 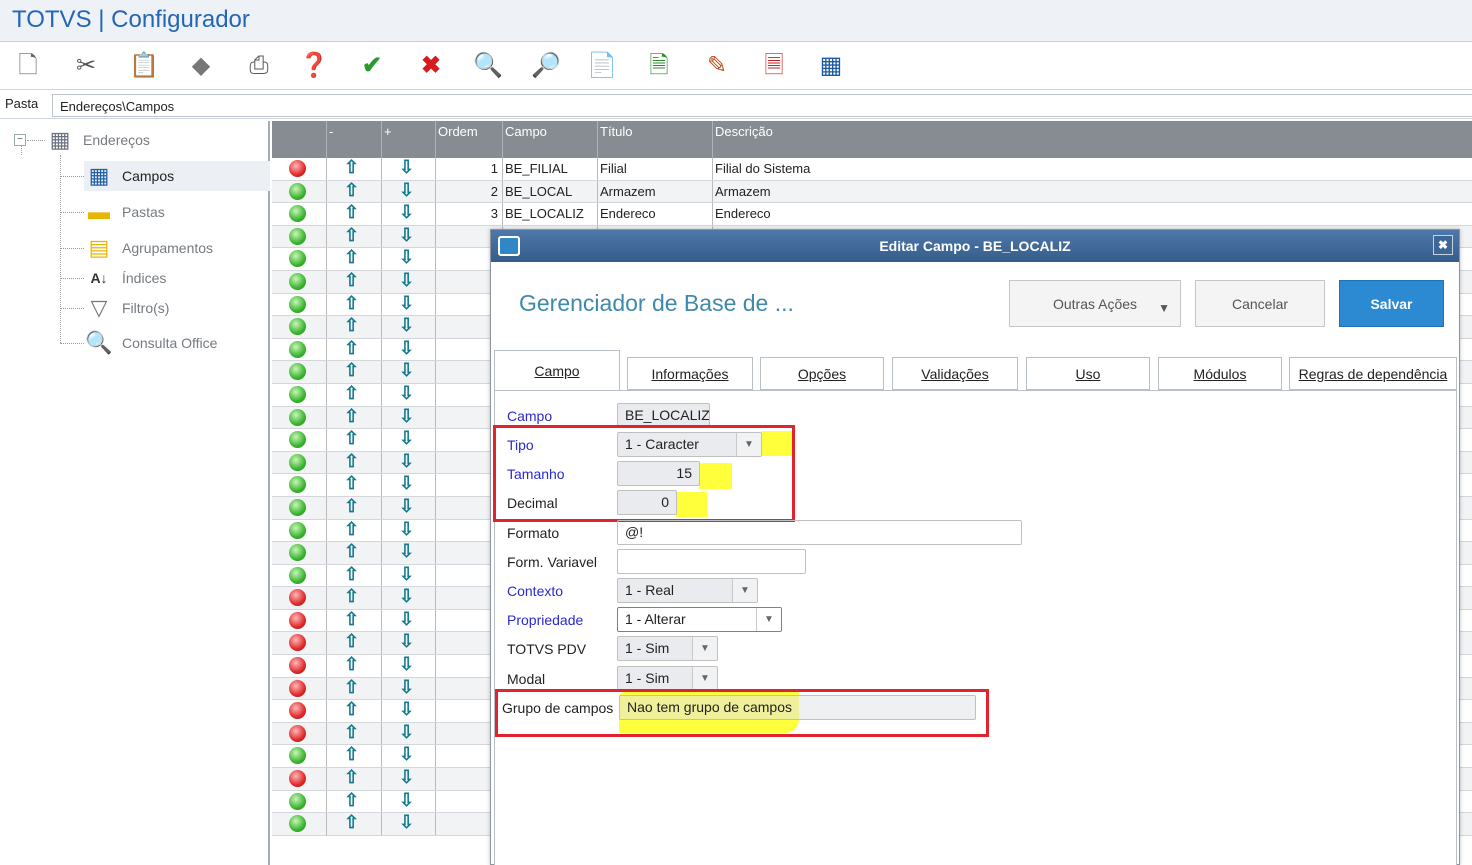 What do you see at coordinates (687, 590) in the screenshot?
I see `contexto-select: 1 - Real ▼` at bounding box center [687, 590].